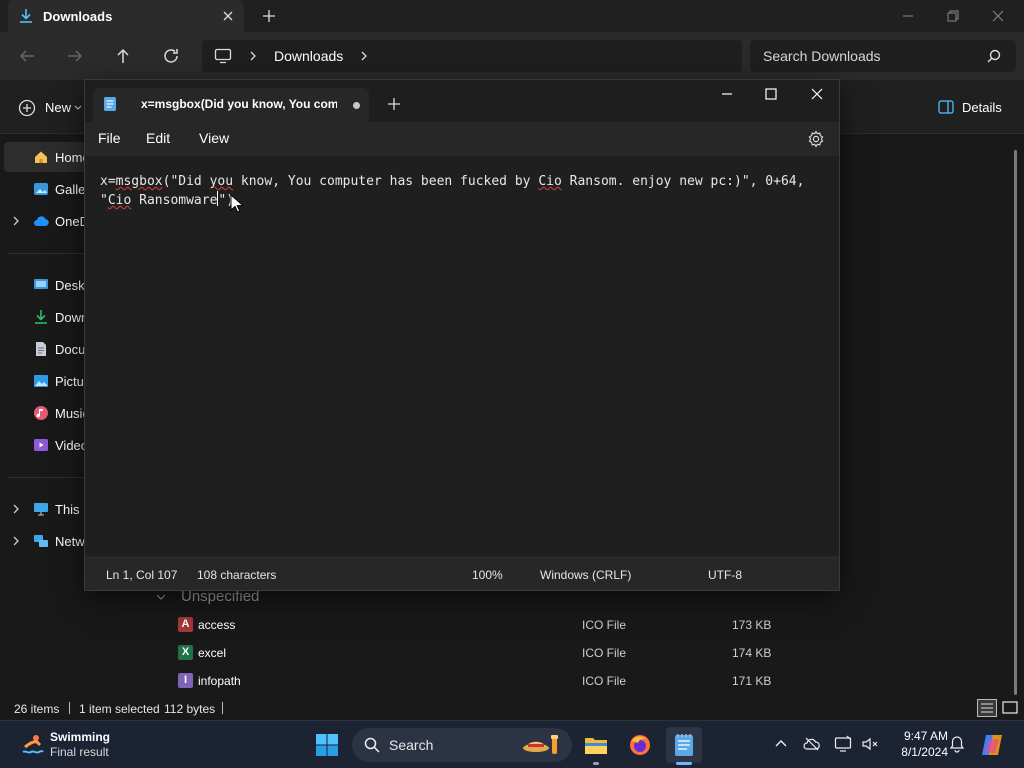 The width and height of the screenshot is (1024, 768). Describe the element at coordinates (78, 16) in the screenshot. I see `explorer-tab-title: Downloads` at that location.